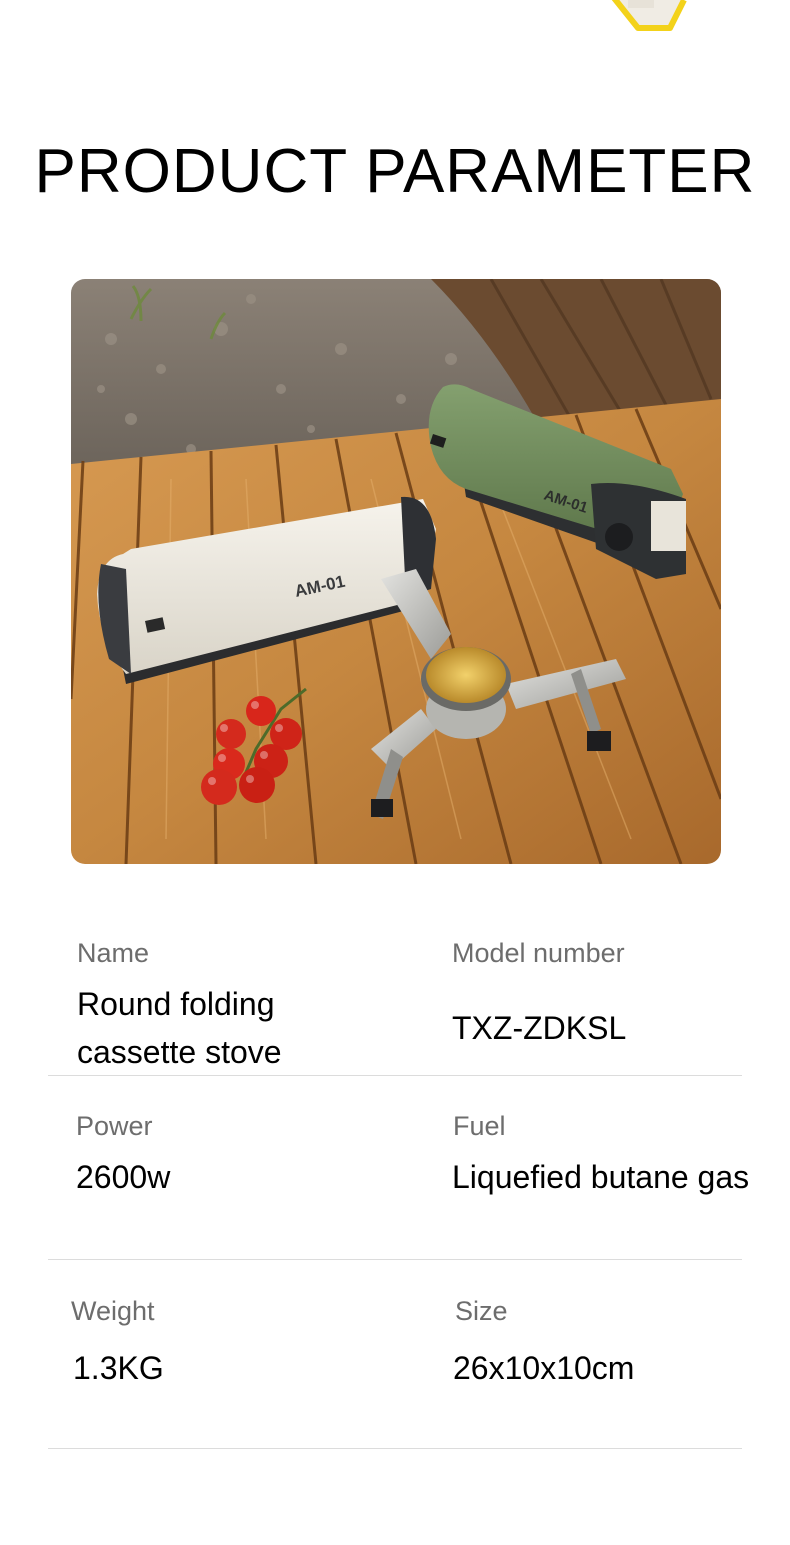 The height and width of the screenshot is (1545, 790). I want to click on spec-label-power: Power, so click(114, 1126).